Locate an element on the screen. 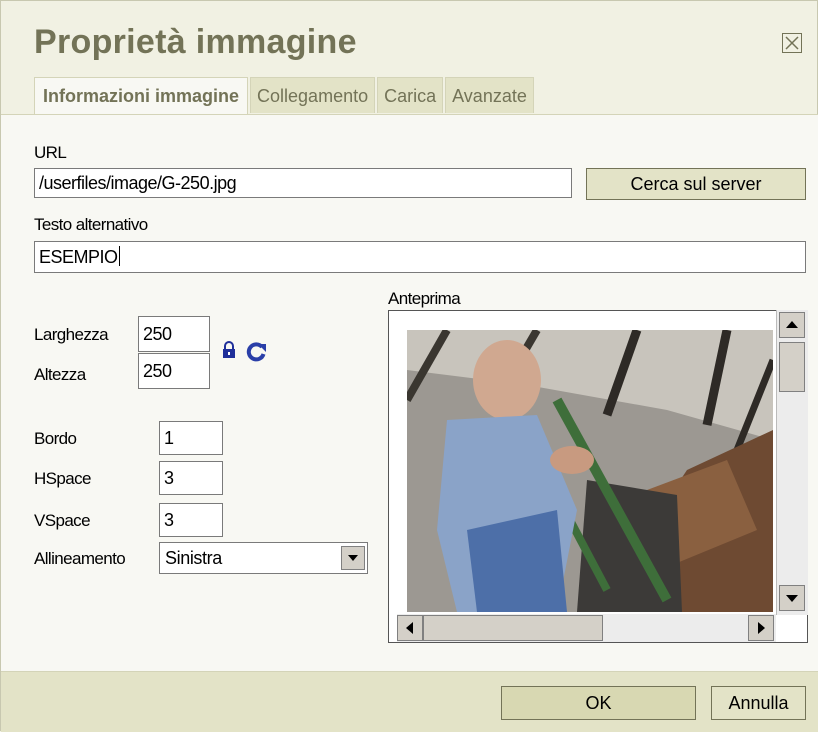 The height and width of the screenshot is (732, 818). reset-size-icon is located at coordinates (256, 352).